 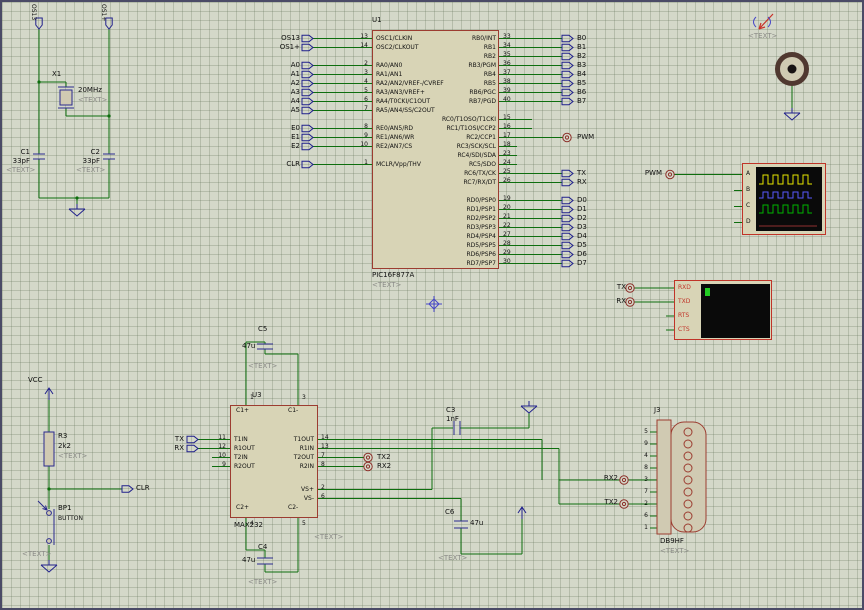 I want to click on terminal-label: A1, so click(x=278, y=74).